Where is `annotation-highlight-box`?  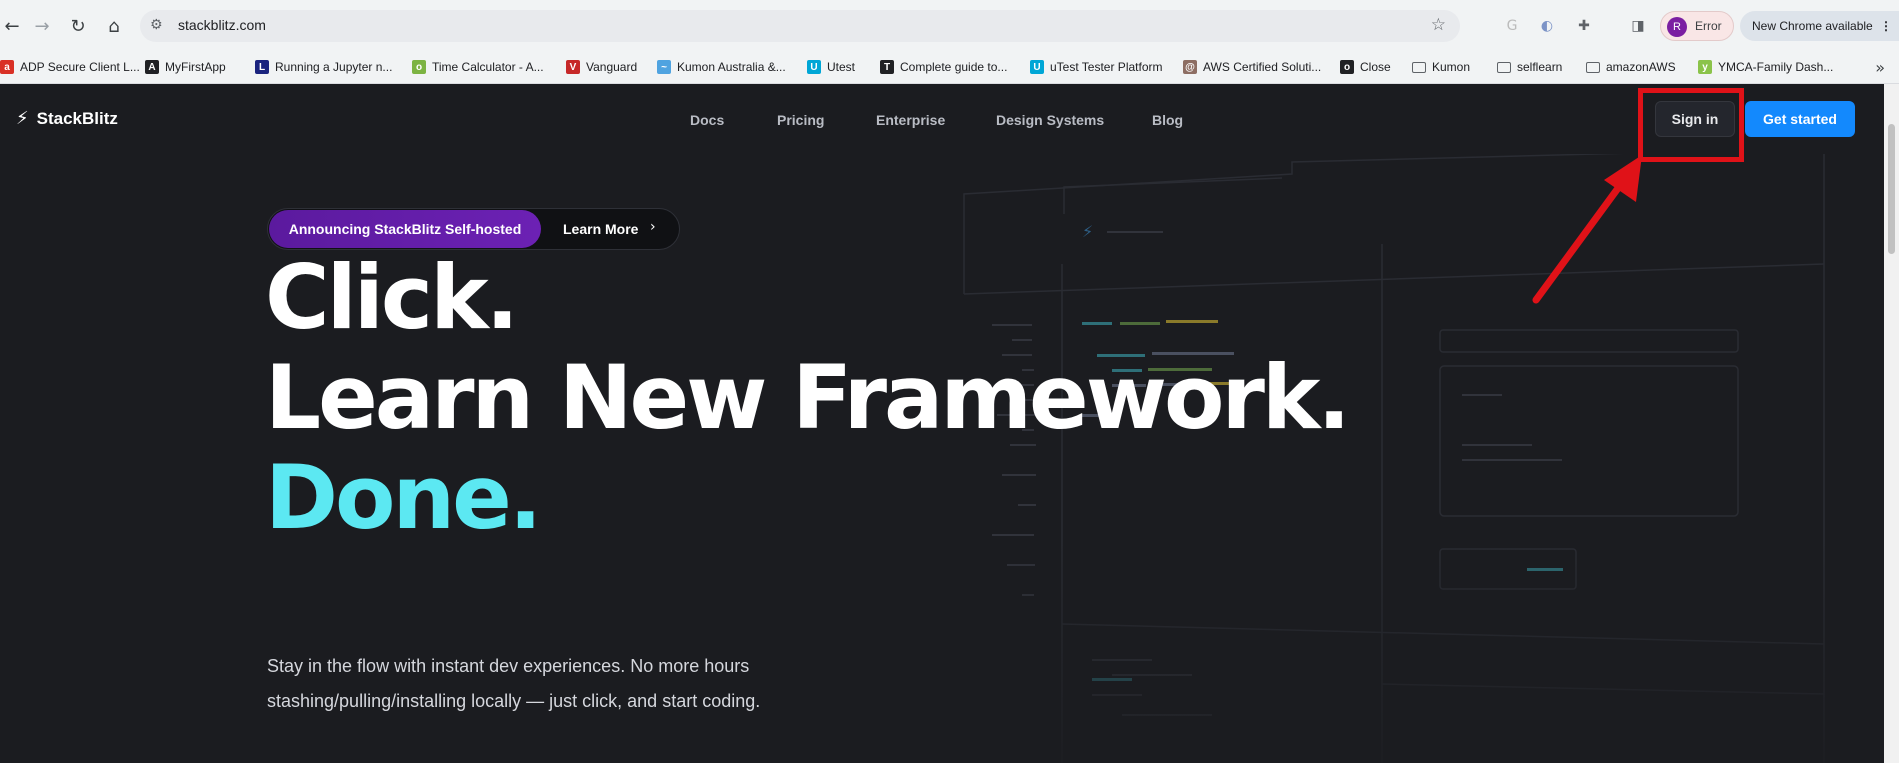
annotation-highlight-box is located at coordinates (1691, 125).